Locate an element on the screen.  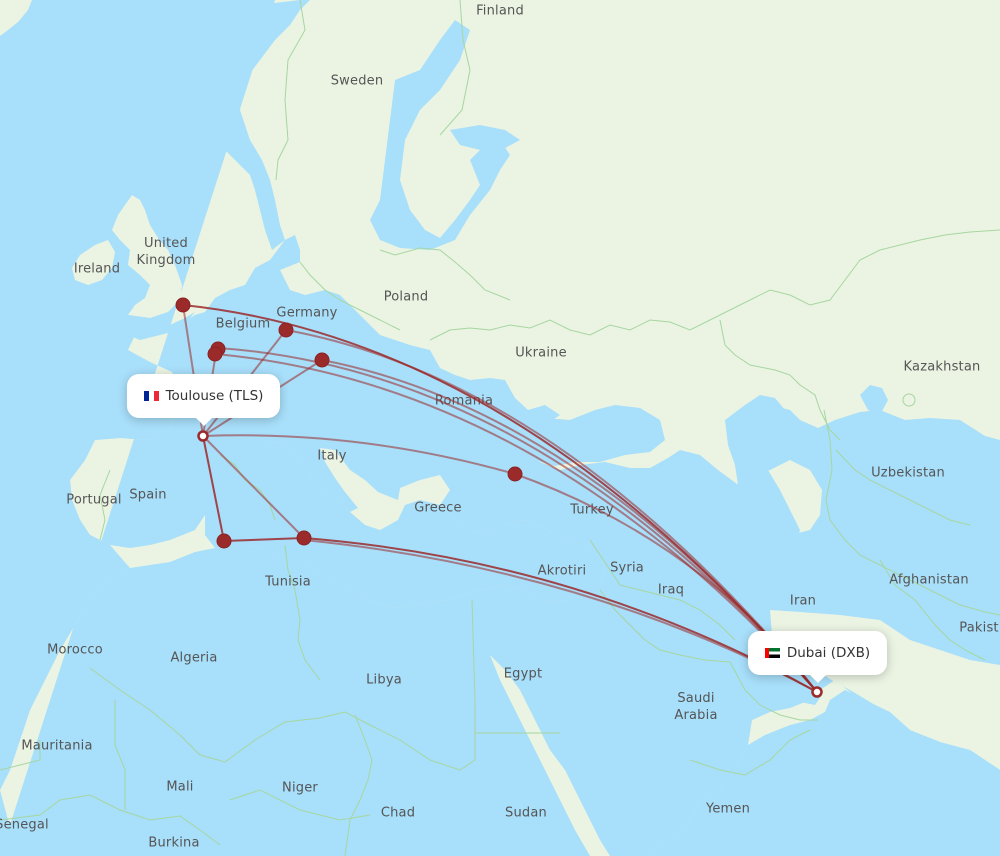
route-tunis-dxb-b is located at coordinates (560, 616).